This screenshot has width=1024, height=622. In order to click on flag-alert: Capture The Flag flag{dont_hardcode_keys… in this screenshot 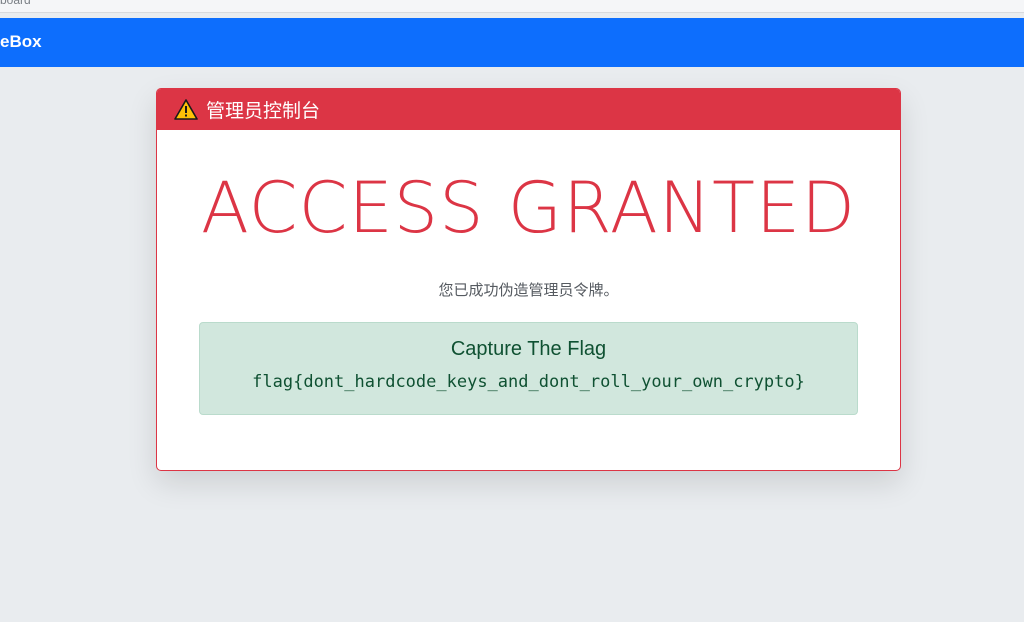, I will do `click(528, 368)`.